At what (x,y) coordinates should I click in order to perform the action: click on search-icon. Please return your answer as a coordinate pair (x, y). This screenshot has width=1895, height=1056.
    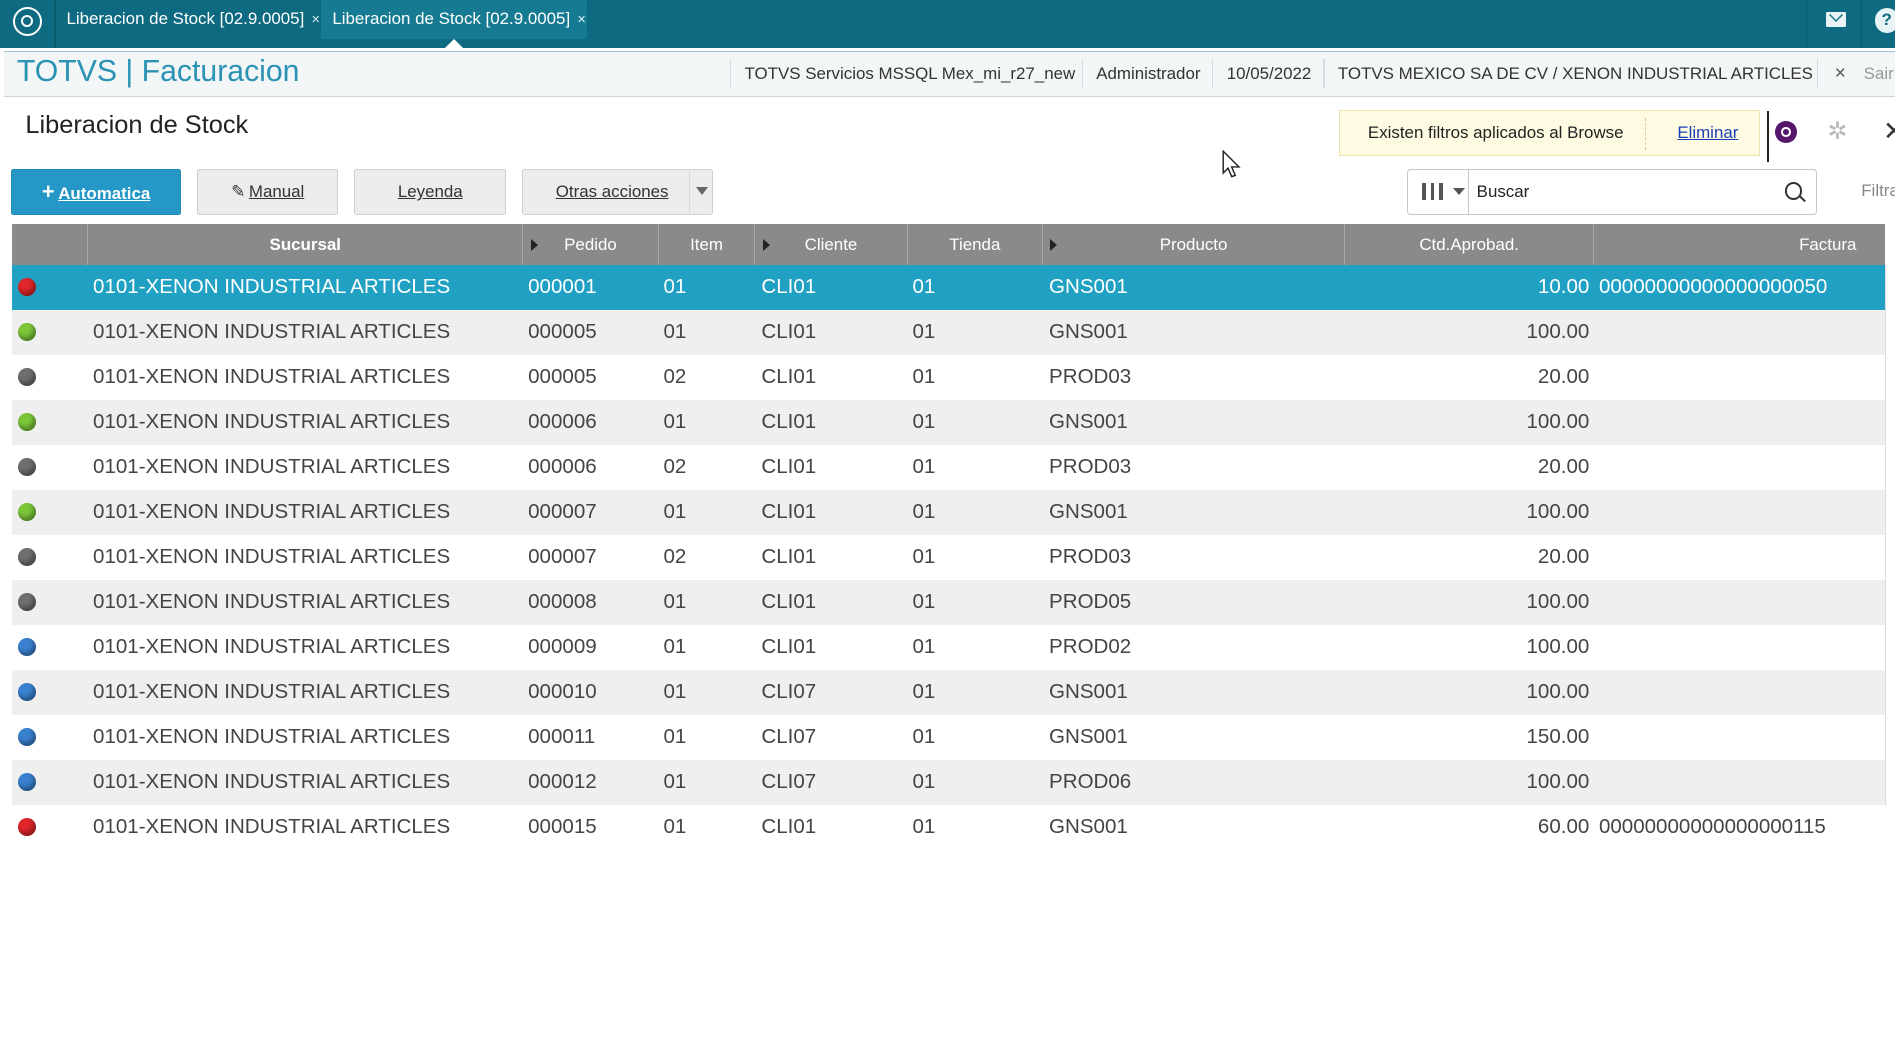
    Looking at the image, I should click on (1793, 191).